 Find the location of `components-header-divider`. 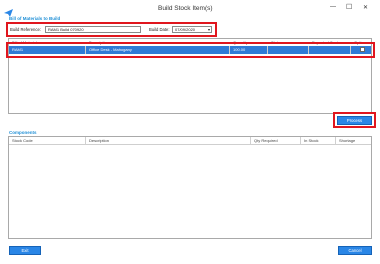

components-header-divider is located at coordinates (190, 144).